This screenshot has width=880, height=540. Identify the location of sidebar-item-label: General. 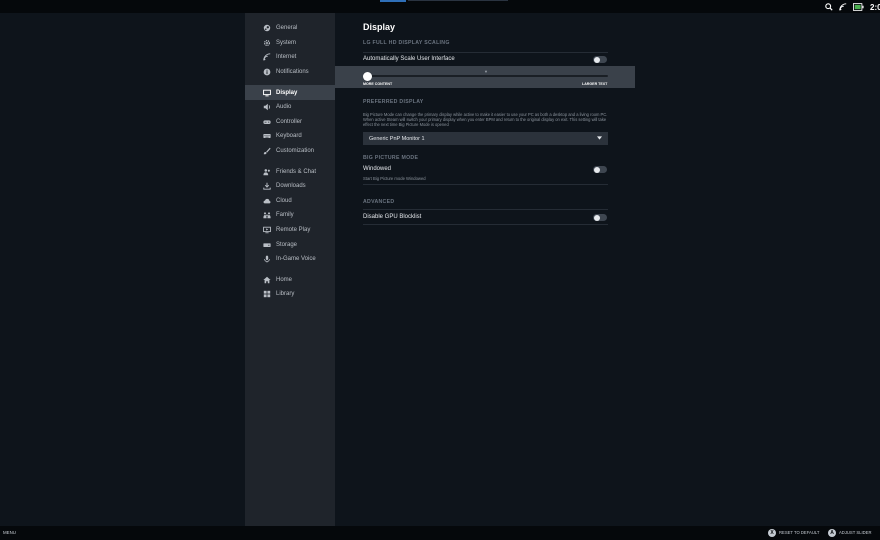
(287, 28).